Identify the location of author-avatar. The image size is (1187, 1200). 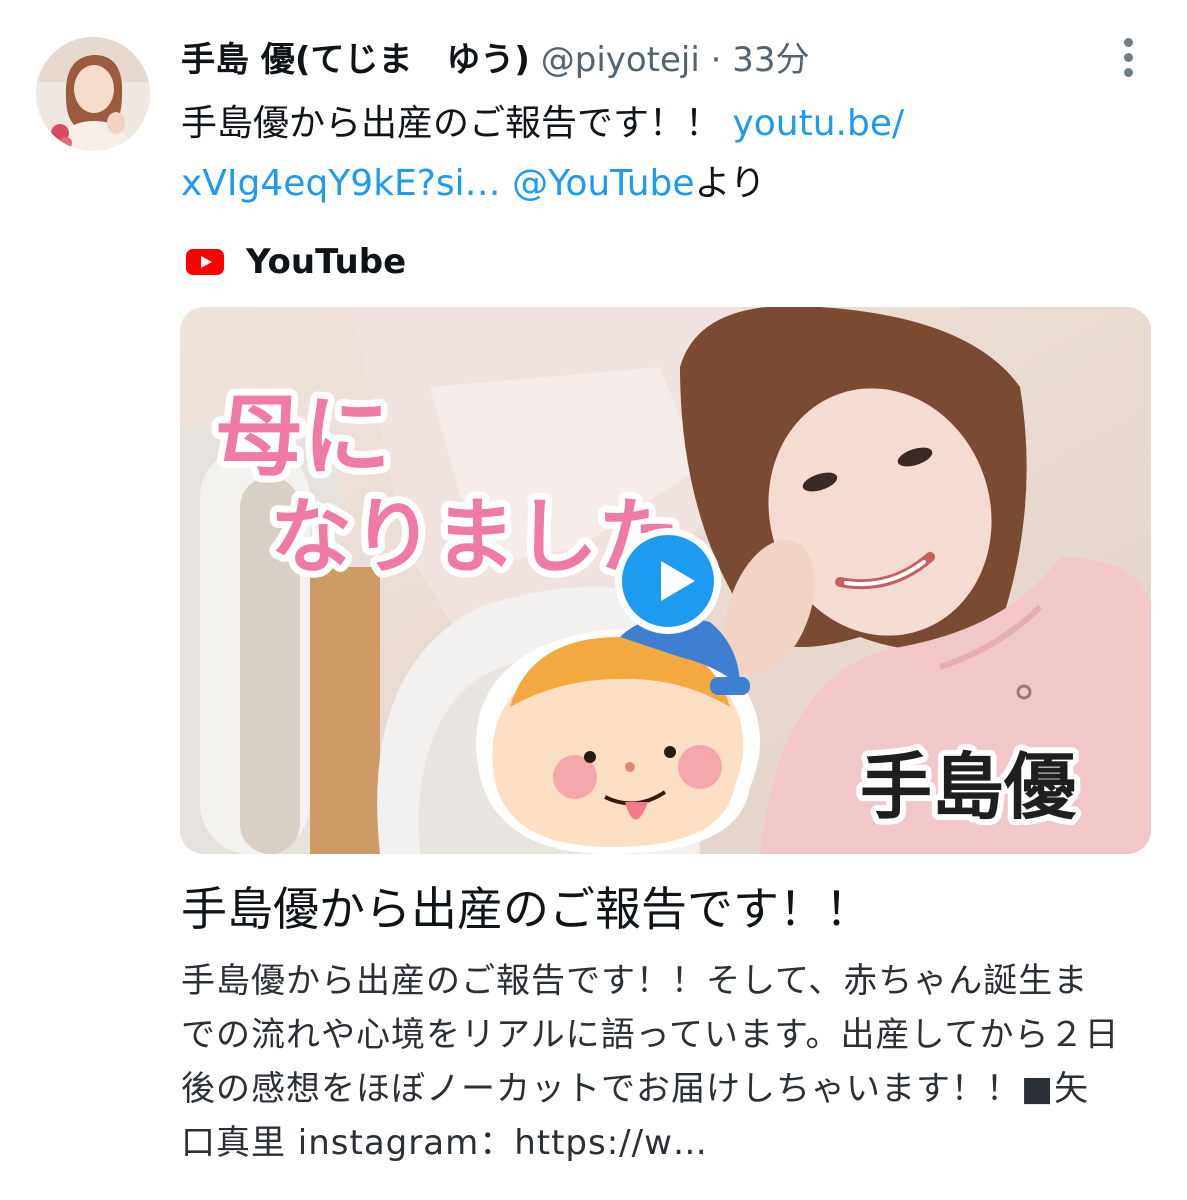
(93, 94).